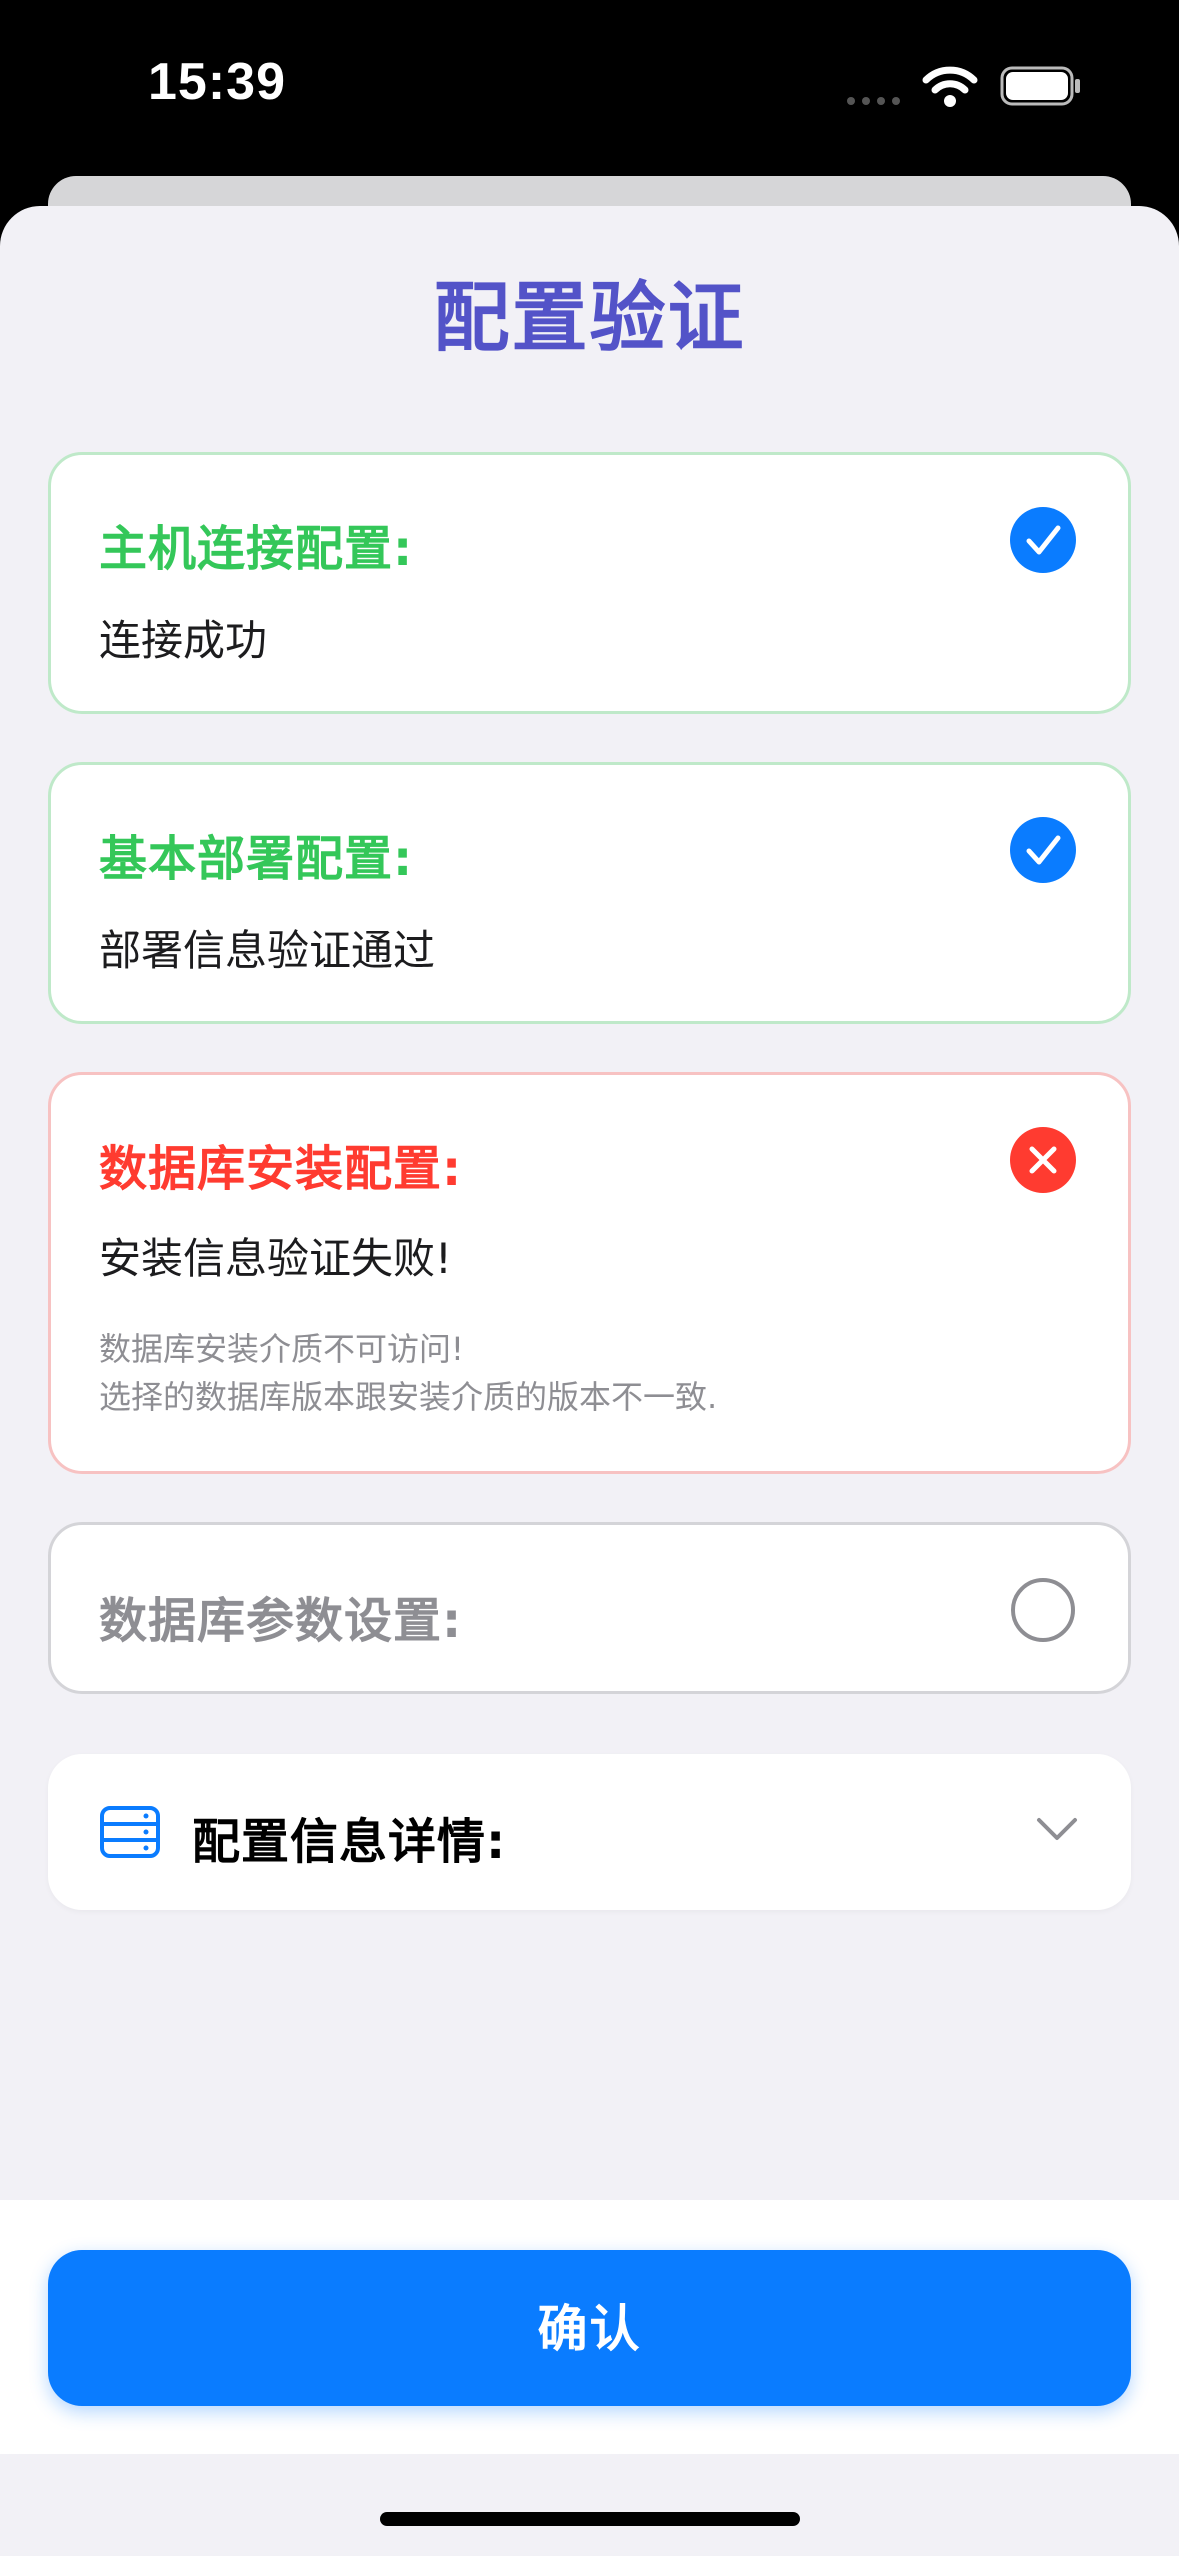  I want to click on error-detail-line: 数据库安装介质不可访问!, so click(281, 1349).